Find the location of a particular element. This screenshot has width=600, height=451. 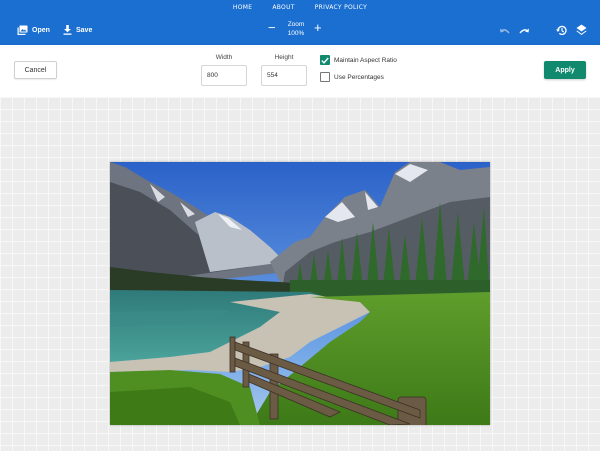

download-icon is located at coordinates (67, 30).